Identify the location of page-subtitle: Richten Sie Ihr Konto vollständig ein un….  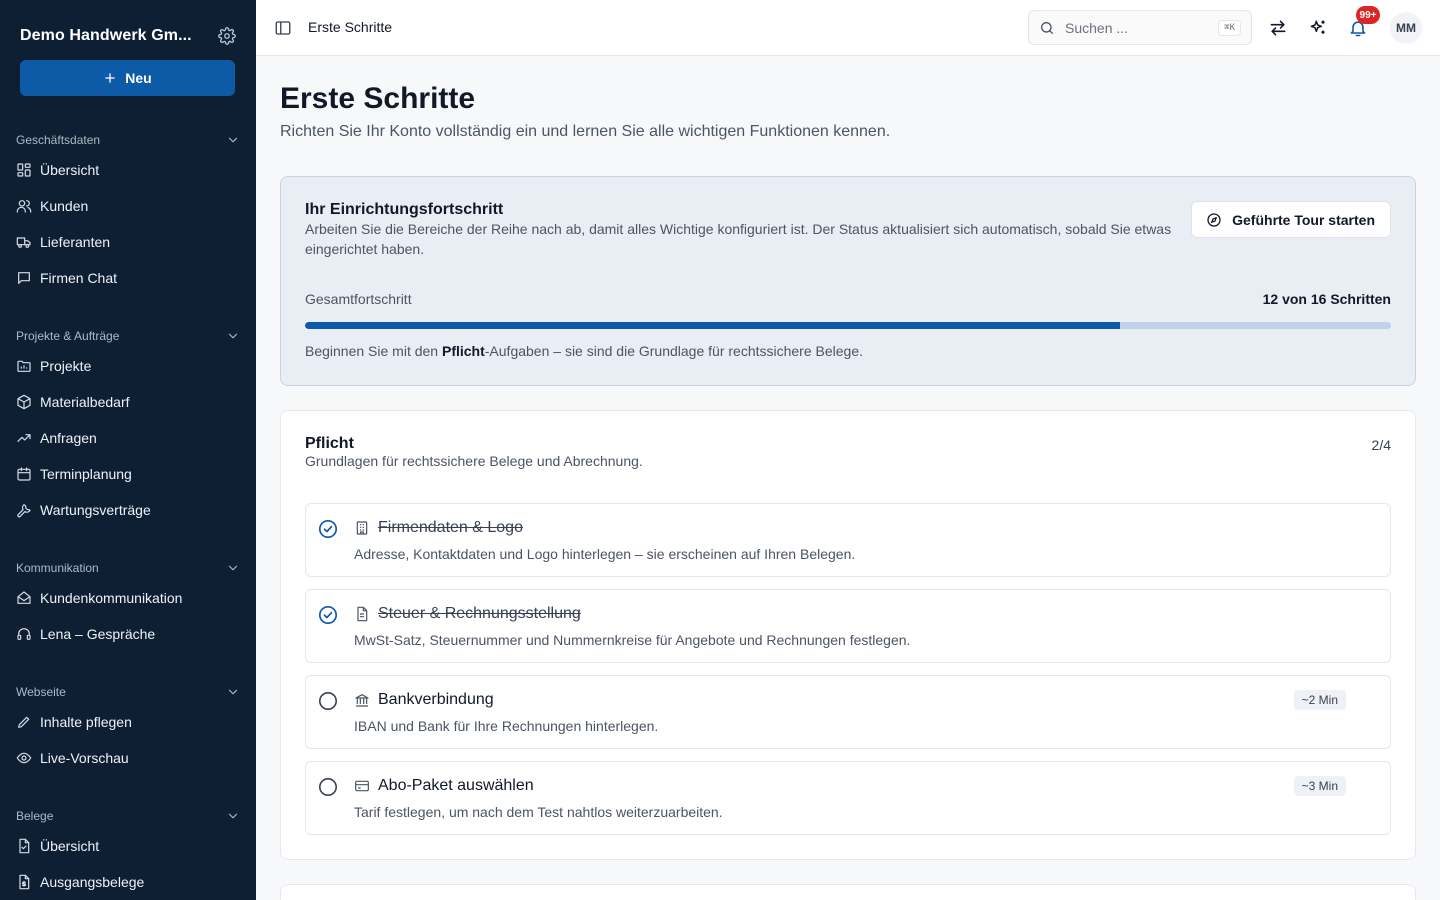
(585, 131).